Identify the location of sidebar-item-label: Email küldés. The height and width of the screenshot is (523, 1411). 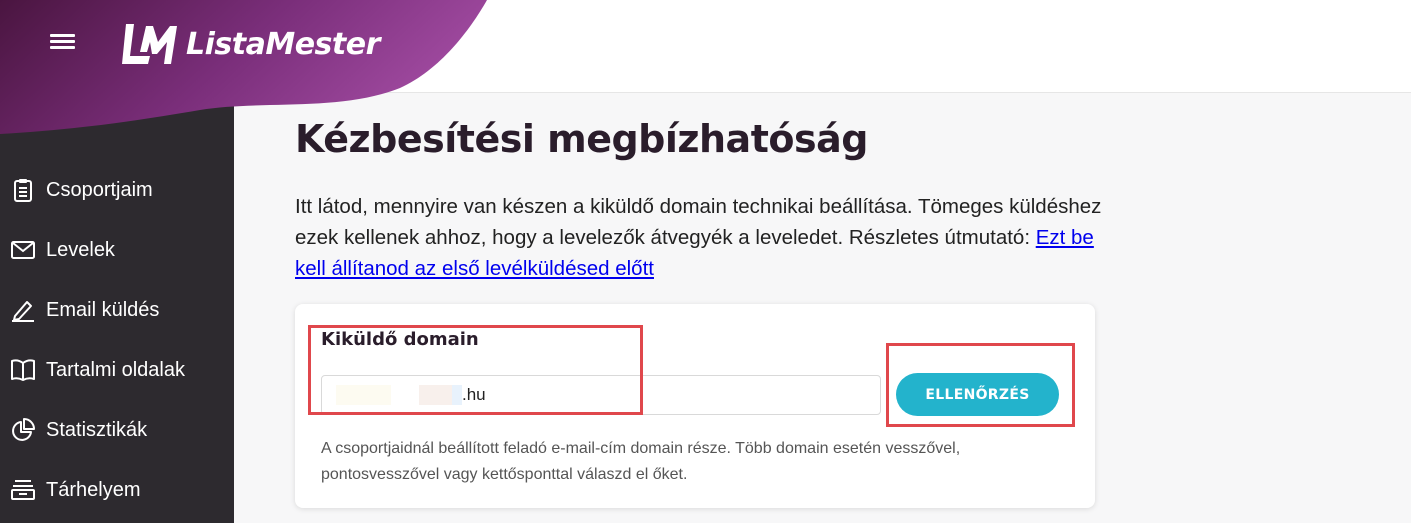
(103, 309).